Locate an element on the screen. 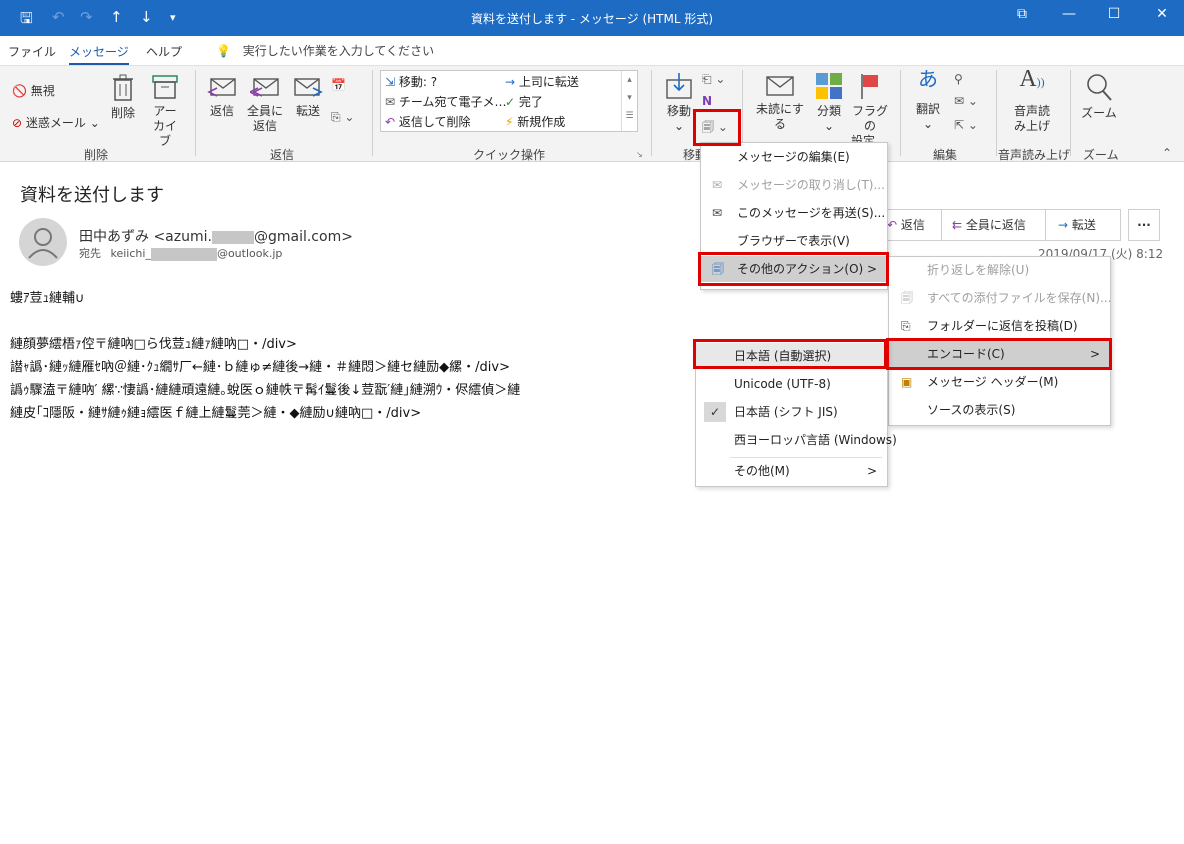 The image size is (1184, 844). menu-item-post-reply: ⎘ フォルダーに返信を投稿(D) is located at coordinates (999, 326).